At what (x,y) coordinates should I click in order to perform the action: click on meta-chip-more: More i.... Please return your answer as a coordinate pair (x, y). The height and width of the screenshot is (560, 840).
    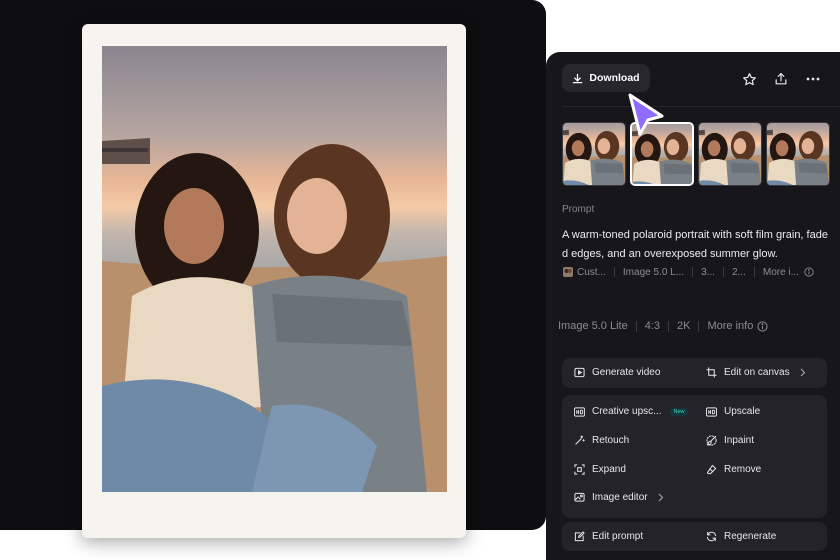
    Looking at the image, I should click on (788, 272).